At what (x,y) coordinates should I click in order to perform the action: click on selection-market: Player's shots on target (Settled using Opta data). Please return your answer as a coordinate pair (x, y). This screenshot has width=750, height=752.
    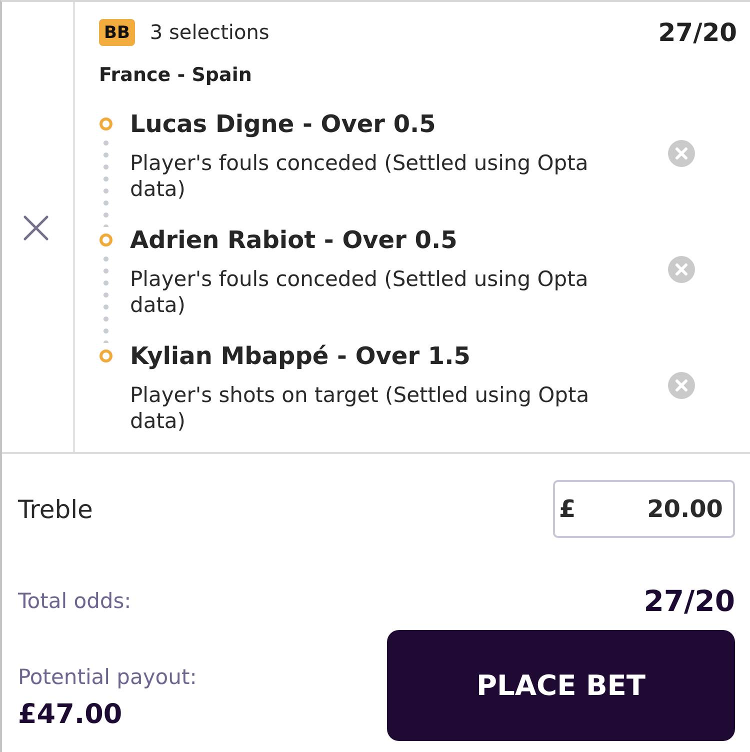
    Looking at the image, I should click on (360, 408).